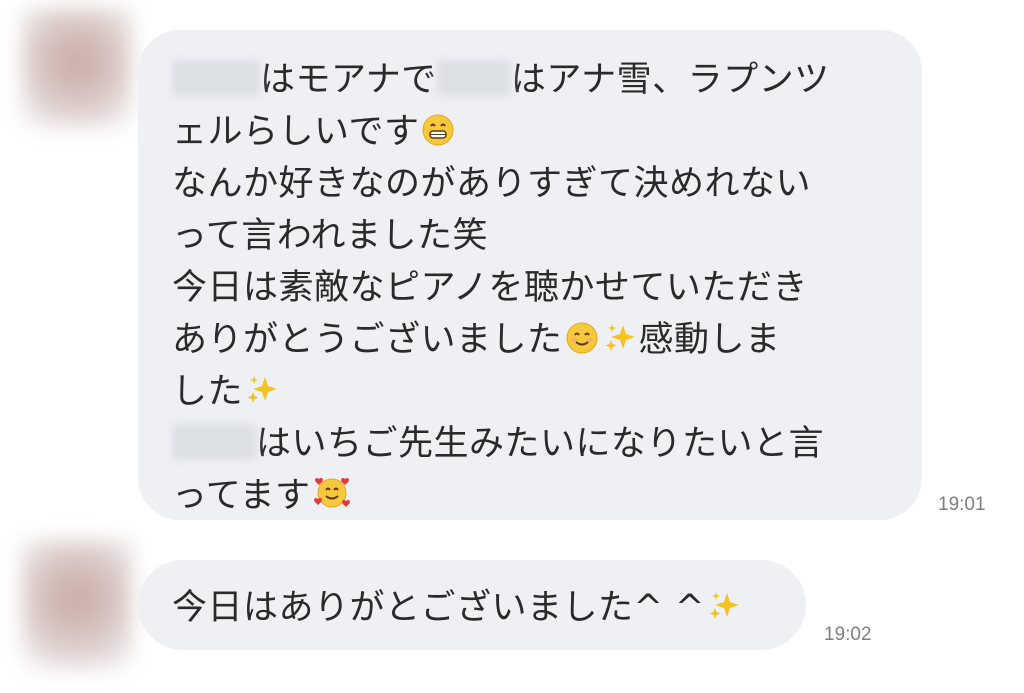  What do you see at coordinates (709, 340) in the screenshot?
I see `message-text: 感動しま` at bounding box center [709, 340].